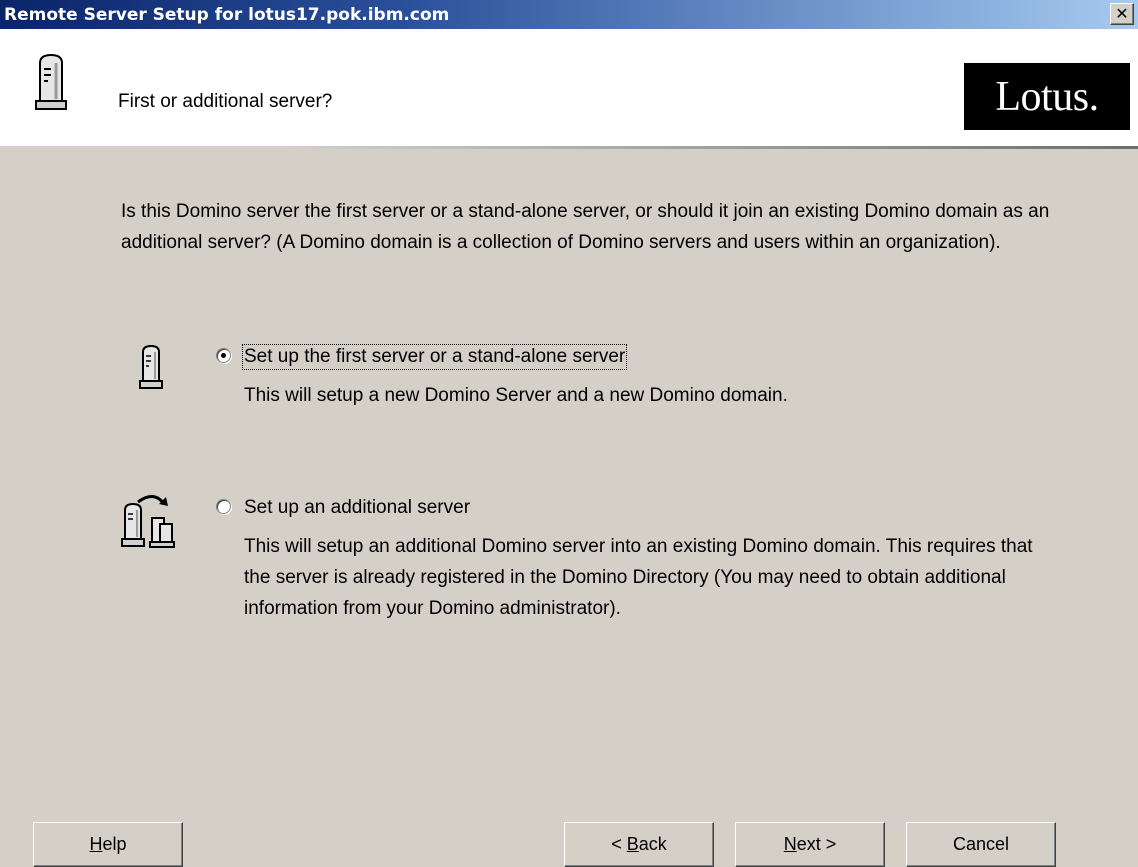  I want to click on wizard-header: First or additional server? Lotus., so click(569, 87).